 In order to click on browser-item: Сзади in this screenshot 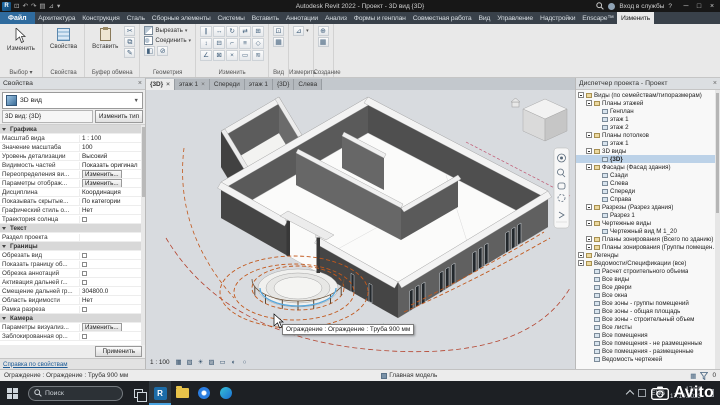, I will do `click(648, 175)`.